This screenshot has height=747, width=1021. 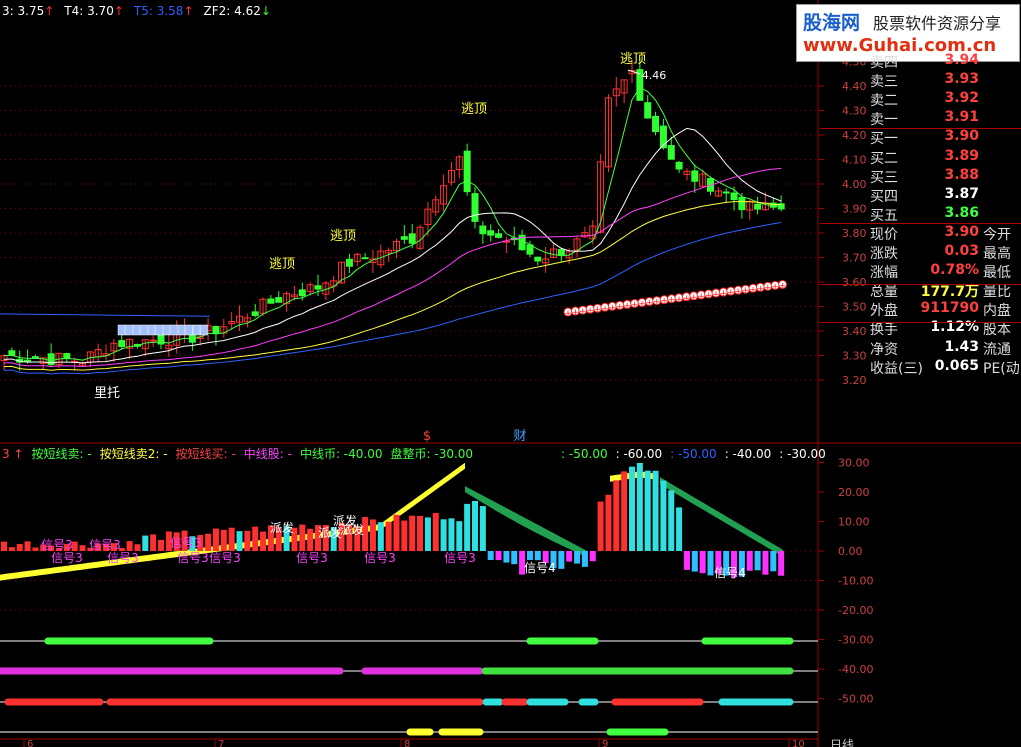 I want to click on price-tick-label: 3.40, so click(x=854, y=331).